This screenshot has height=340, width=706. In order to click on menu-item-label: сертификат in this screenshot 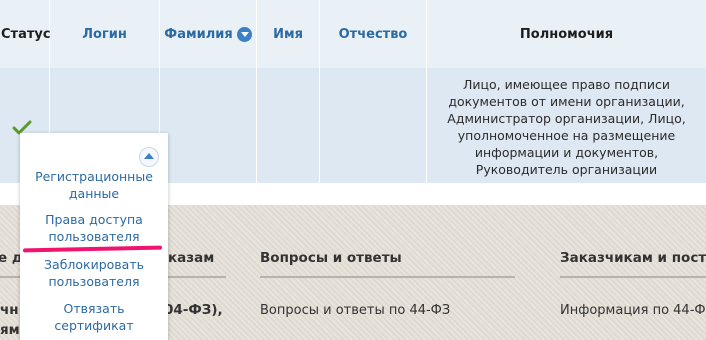, I will do `click(94, 325)`.